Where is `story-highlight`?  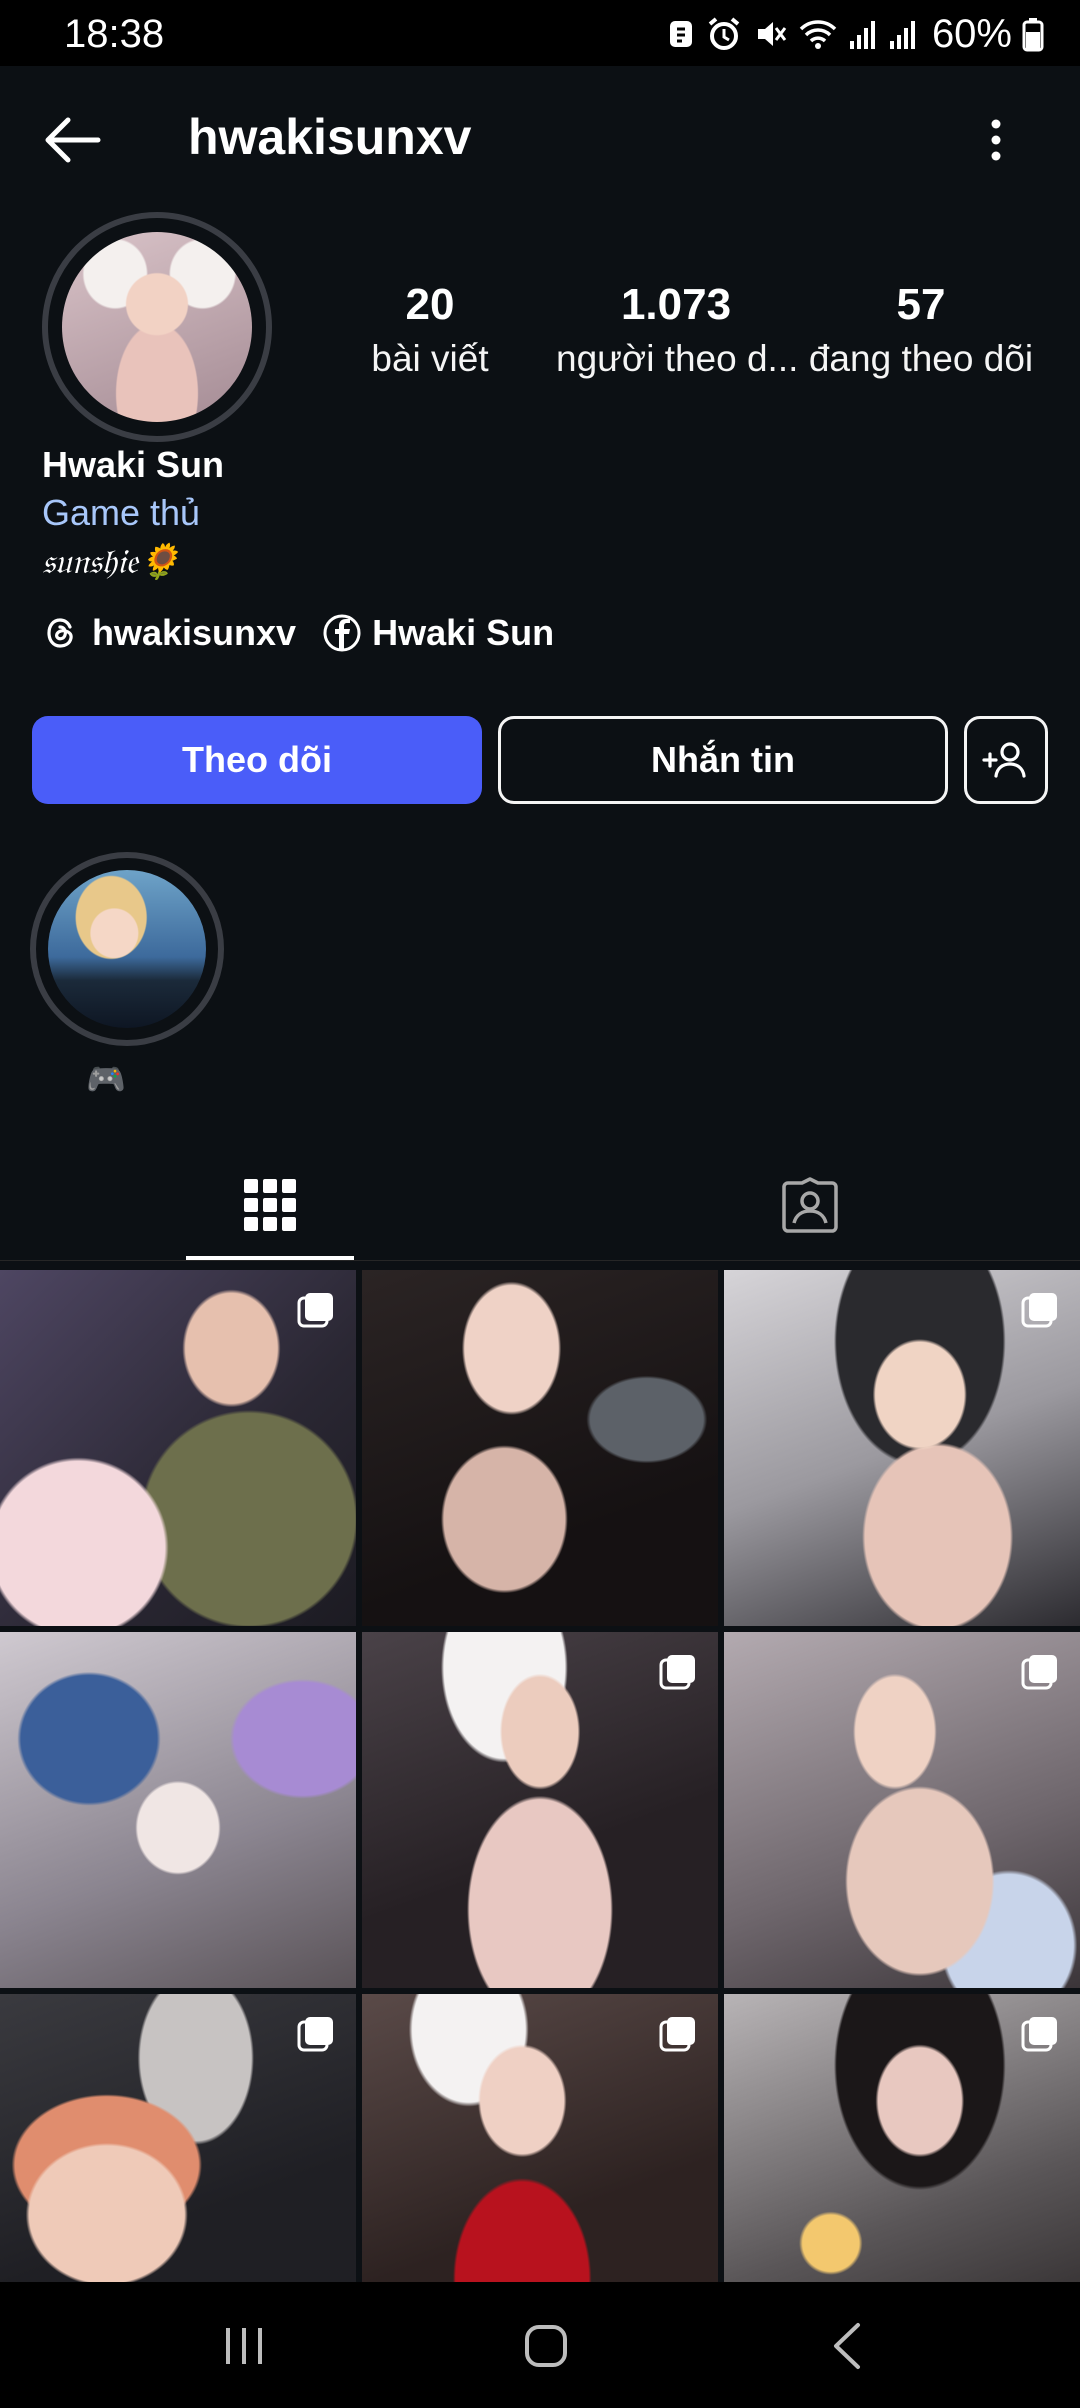
story-highlight is located at coordinates (127, 949).